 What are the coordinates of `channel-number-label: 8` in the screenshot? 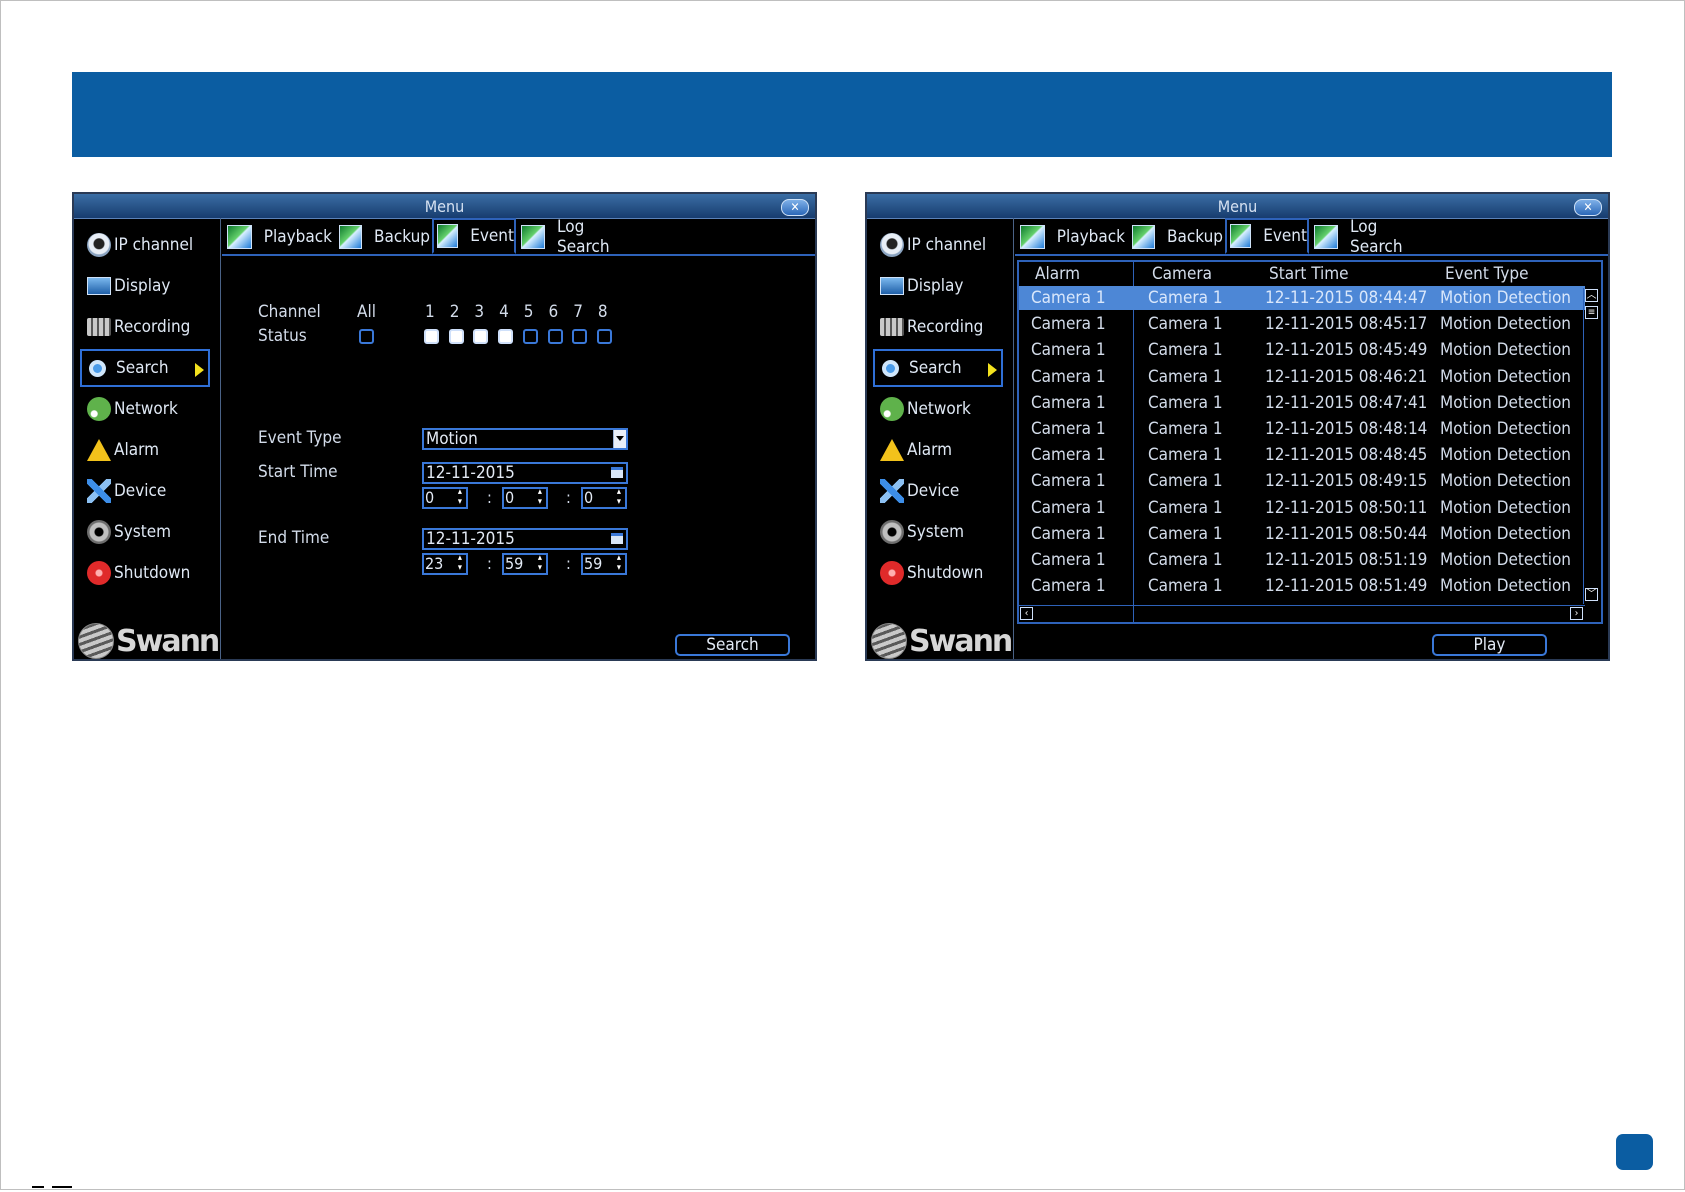 It's located at (602, 312).